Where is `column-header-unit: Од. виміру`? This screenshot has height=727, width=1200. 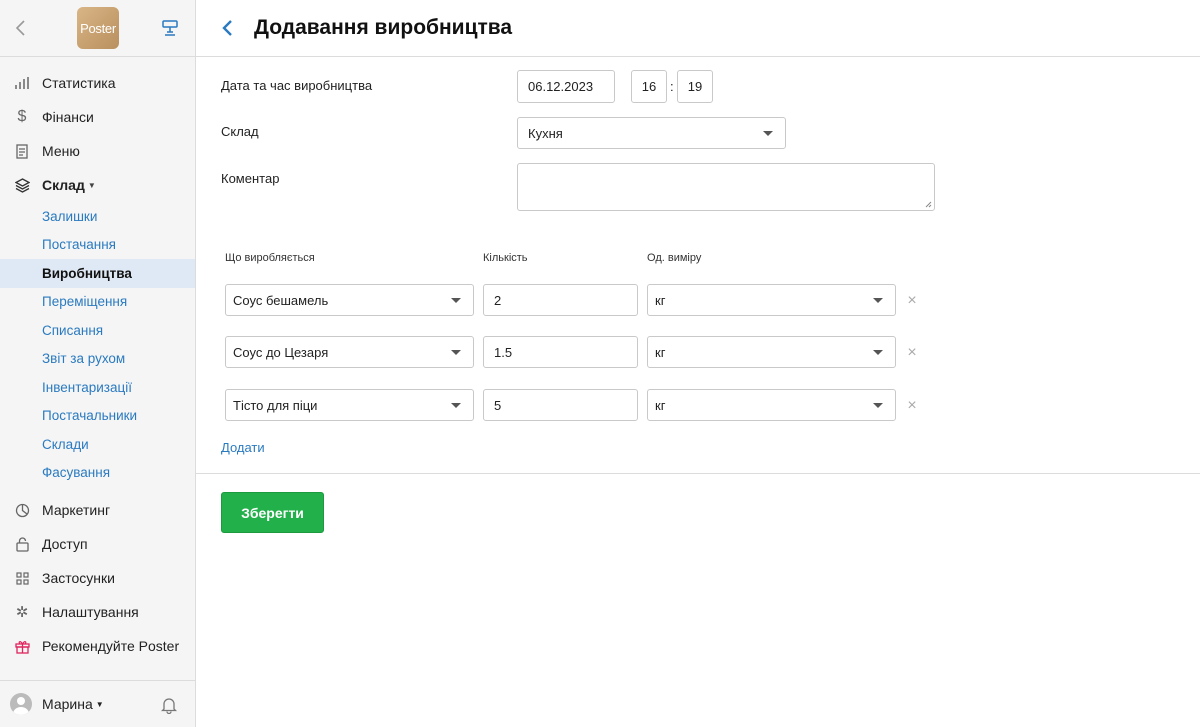
column-header-unit: Од. виміру is located at coordinates (674, 258).